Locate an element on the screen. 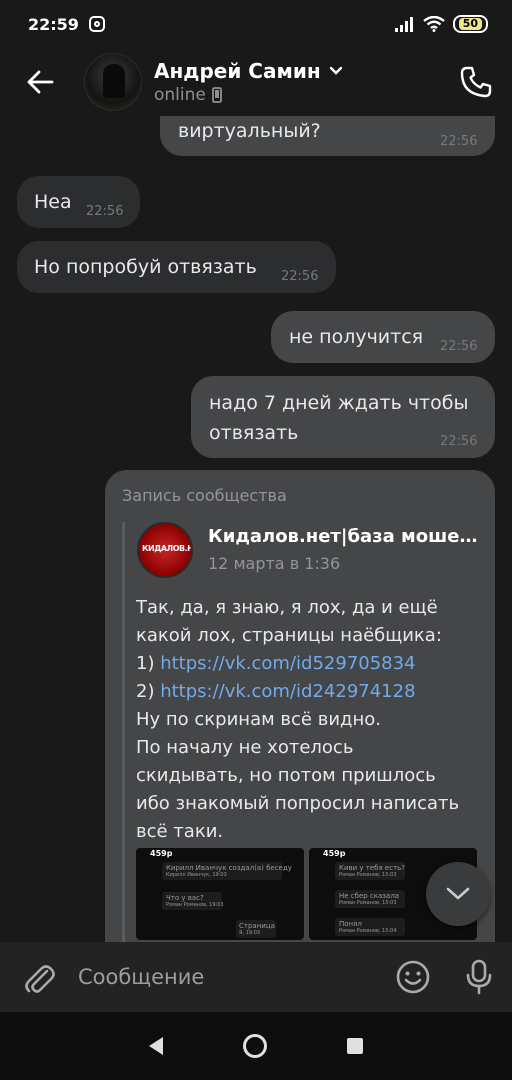 Image resolution: width=512 pixels, height=1080 pixels. contact-name-row: Андрей Самин is located at coordinates (248, 71).